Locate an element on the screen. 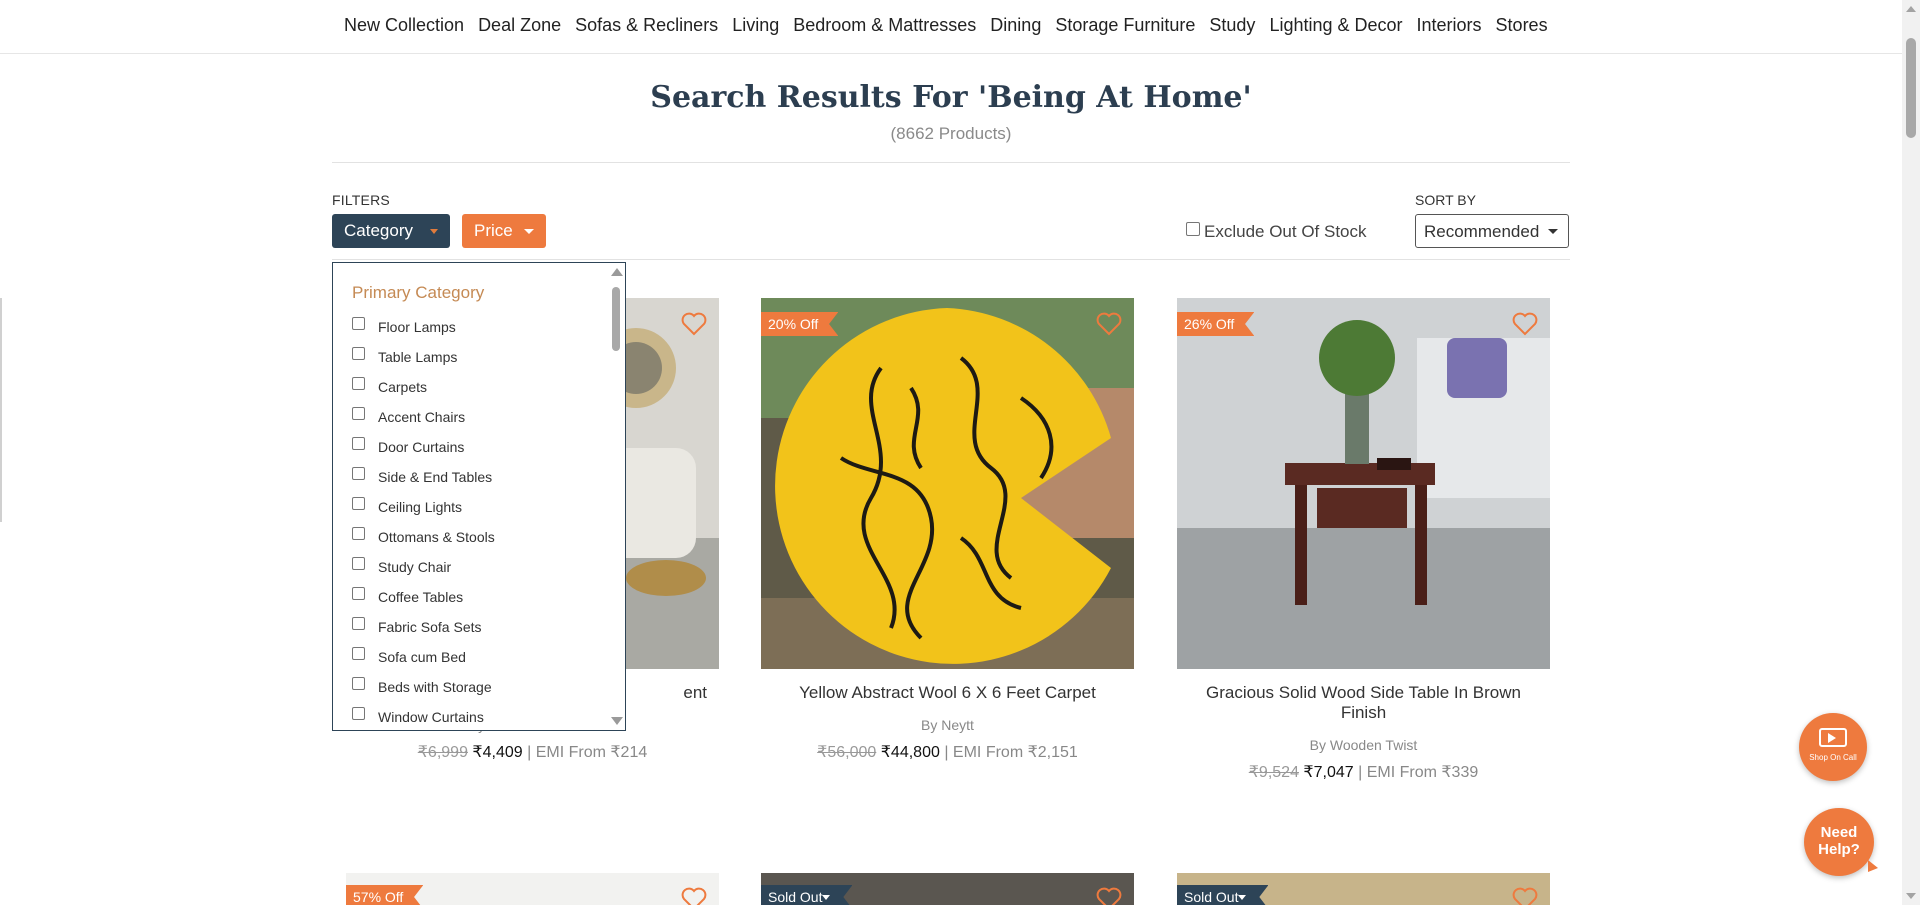  nav-item: New Collection is located at coordinates (404, 25).